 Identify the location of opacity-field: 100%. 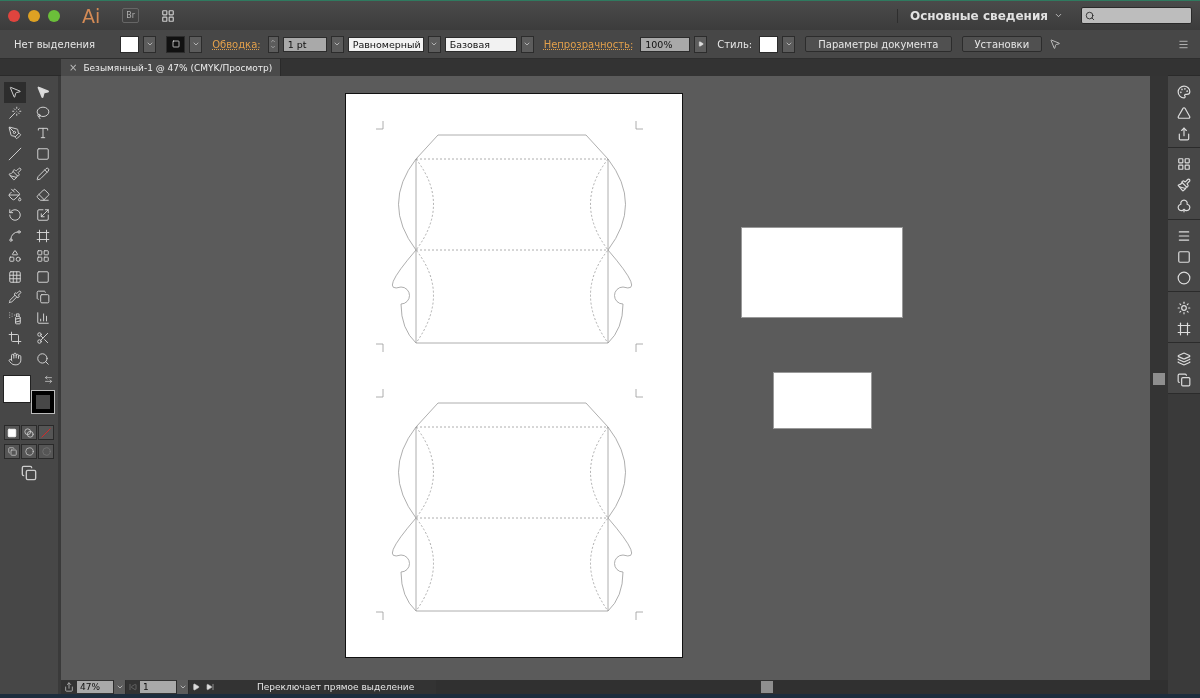
(665, 44).